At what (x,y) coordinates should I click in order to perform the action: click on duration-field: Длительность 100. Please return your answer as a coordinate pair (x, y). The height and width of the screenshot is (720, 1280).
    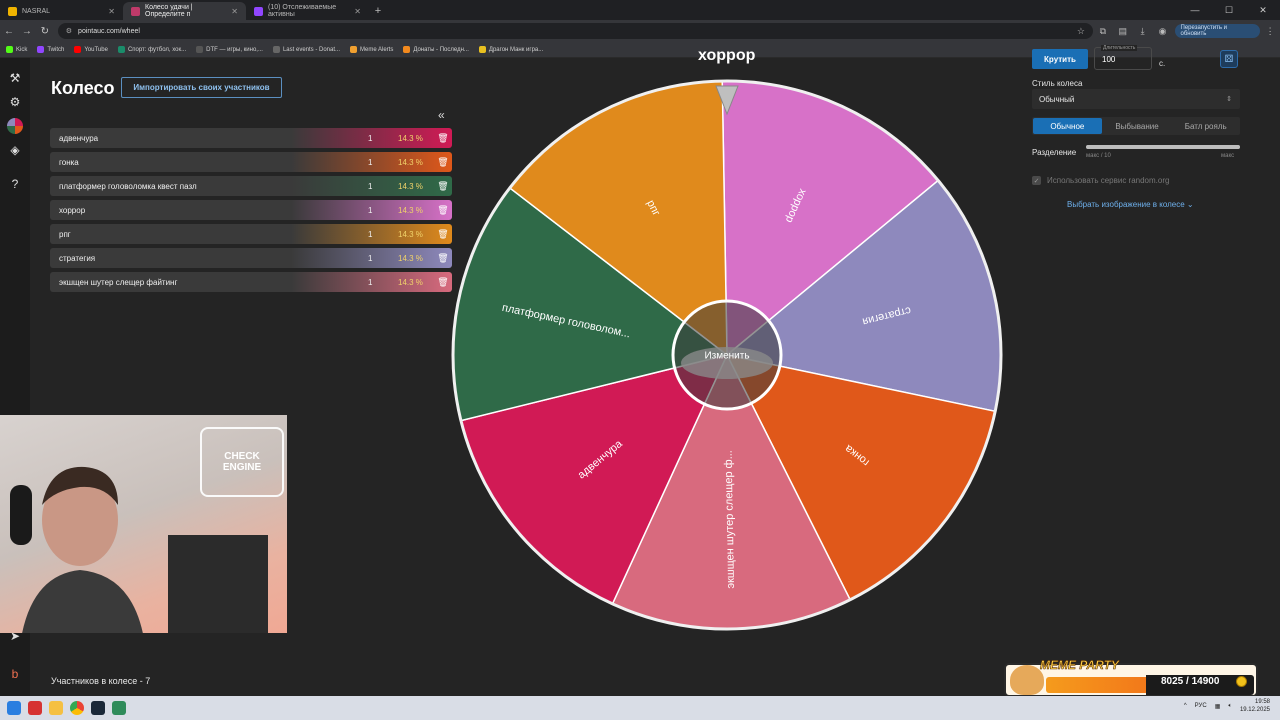
    Looking at the image, I should click on (1123, 57).